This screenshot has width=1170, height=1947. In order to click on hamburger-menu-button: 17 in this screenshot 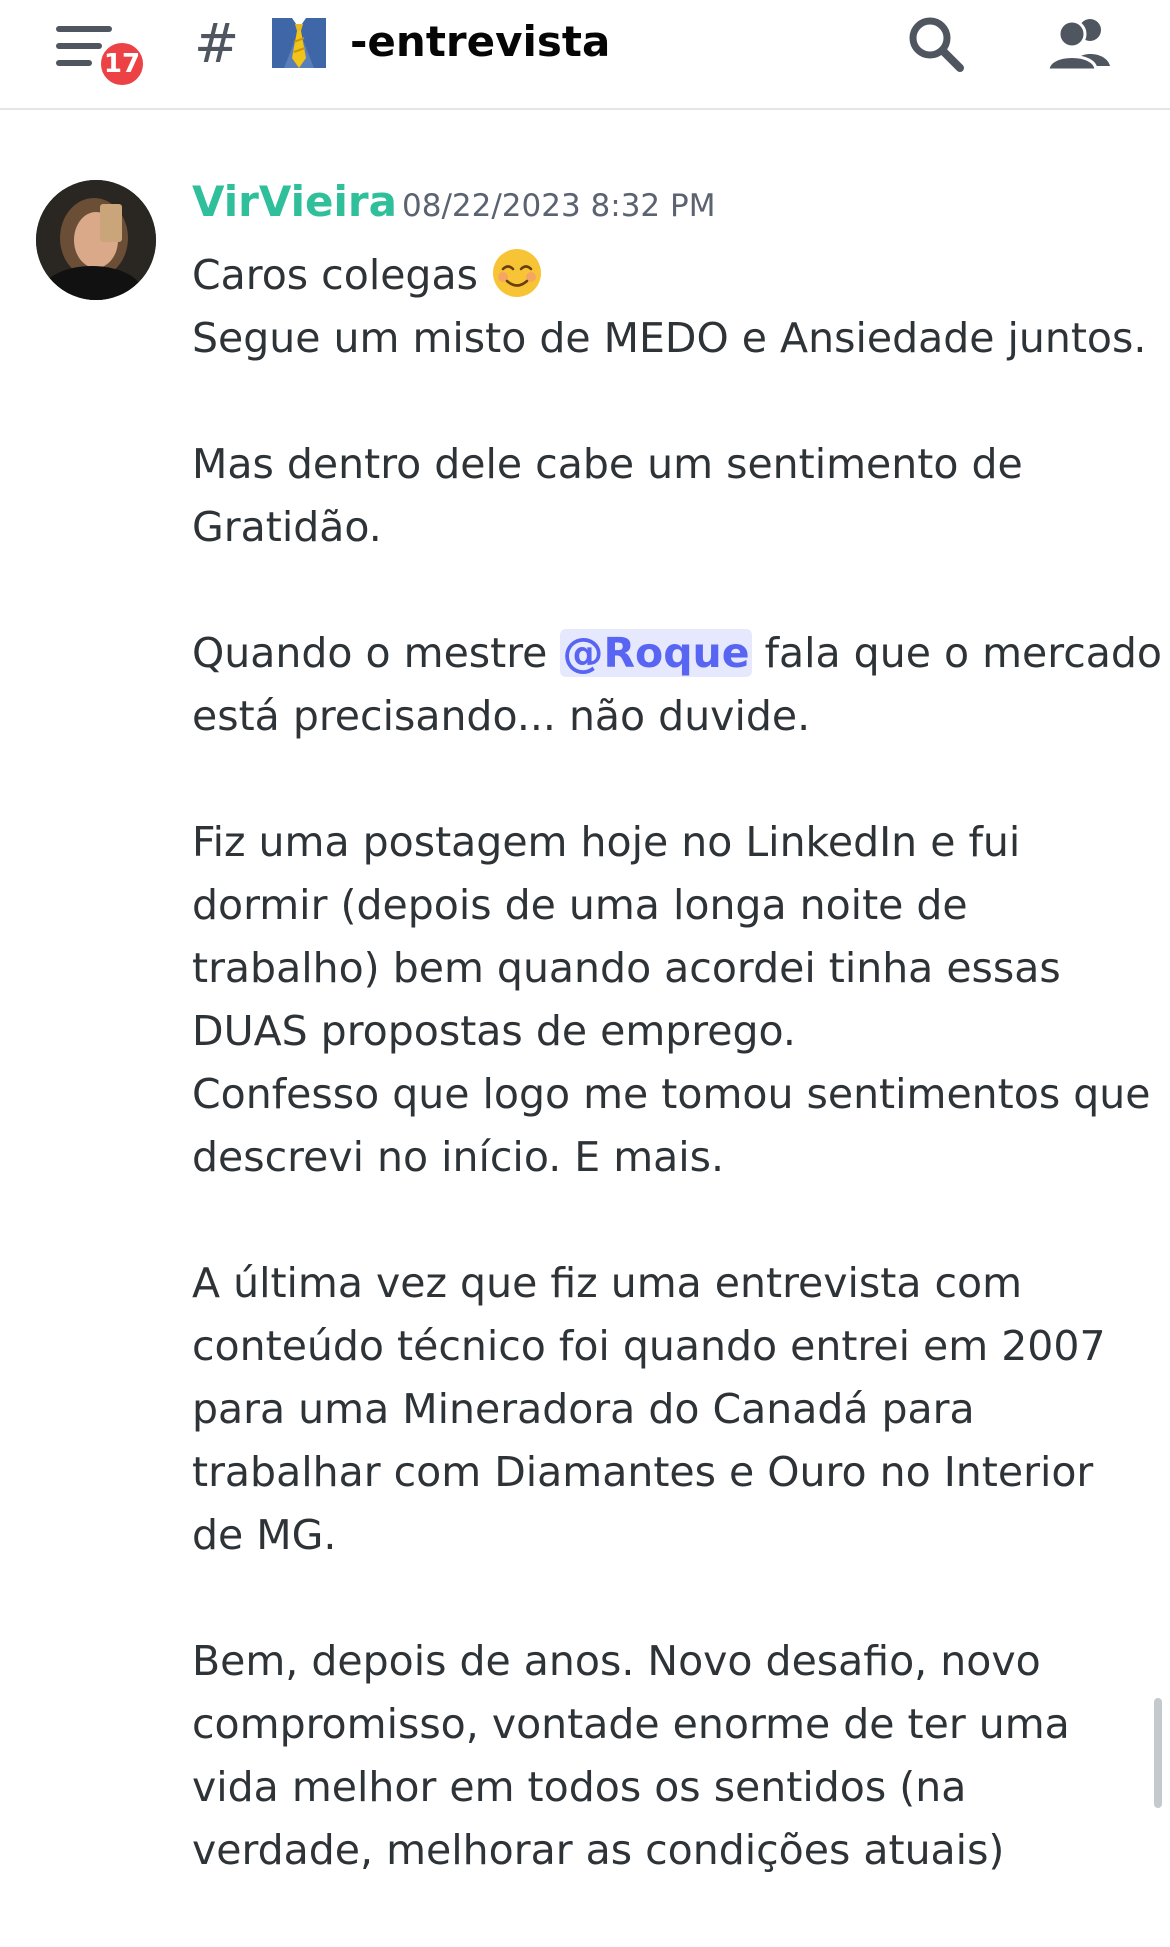, I will do `click(102, 57)`.